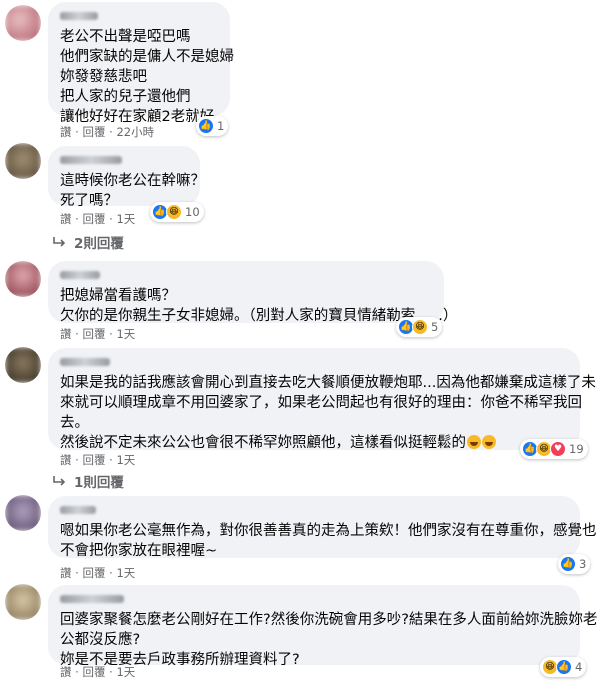 The height and width of the screenshot is (682, 600). I want to click on reaction-summary: 👍 😆 5, so click(419, 327).